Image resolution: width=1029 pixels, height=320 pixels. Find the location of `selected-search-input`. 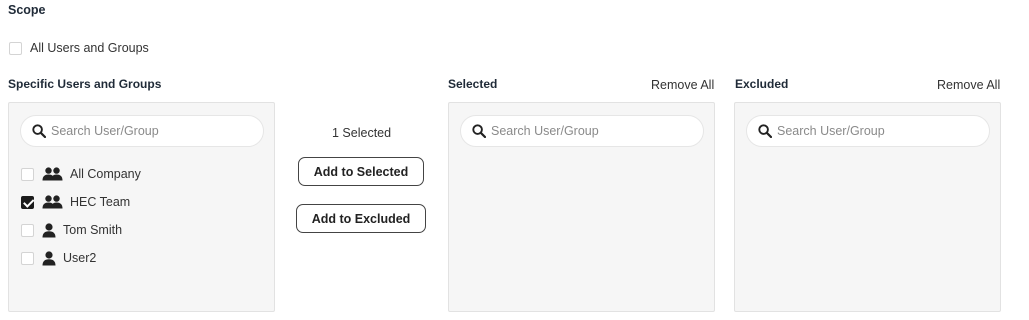

selected-search-input is located at coordinates (586, 131).